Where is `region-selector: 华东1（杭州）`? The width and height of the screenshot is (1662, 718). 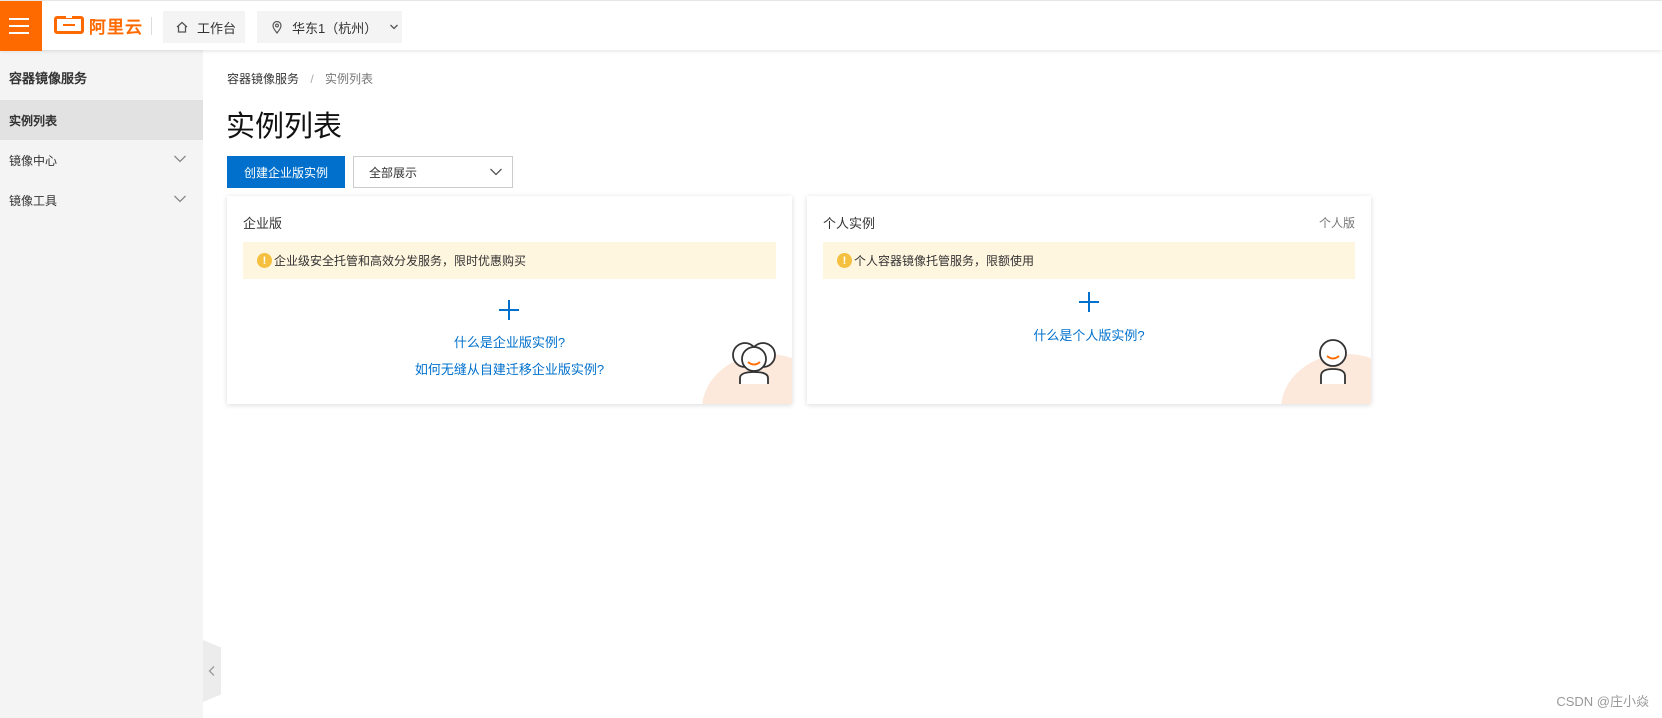 region-selector: 华东1（杭州） is located at coordinates (329, 27).